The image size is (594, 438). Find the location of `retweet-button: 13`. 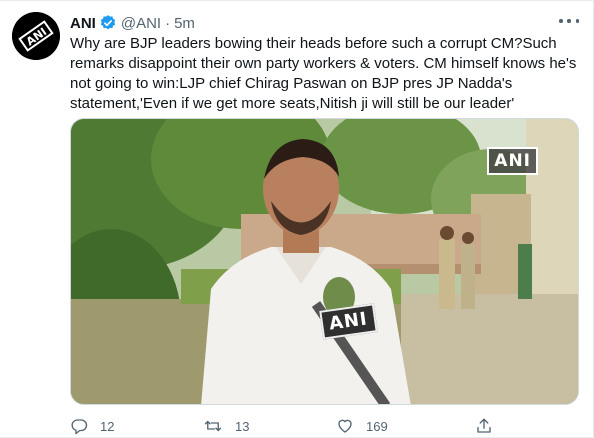

retweet-button: 13 is located at coordinates (226, 426).